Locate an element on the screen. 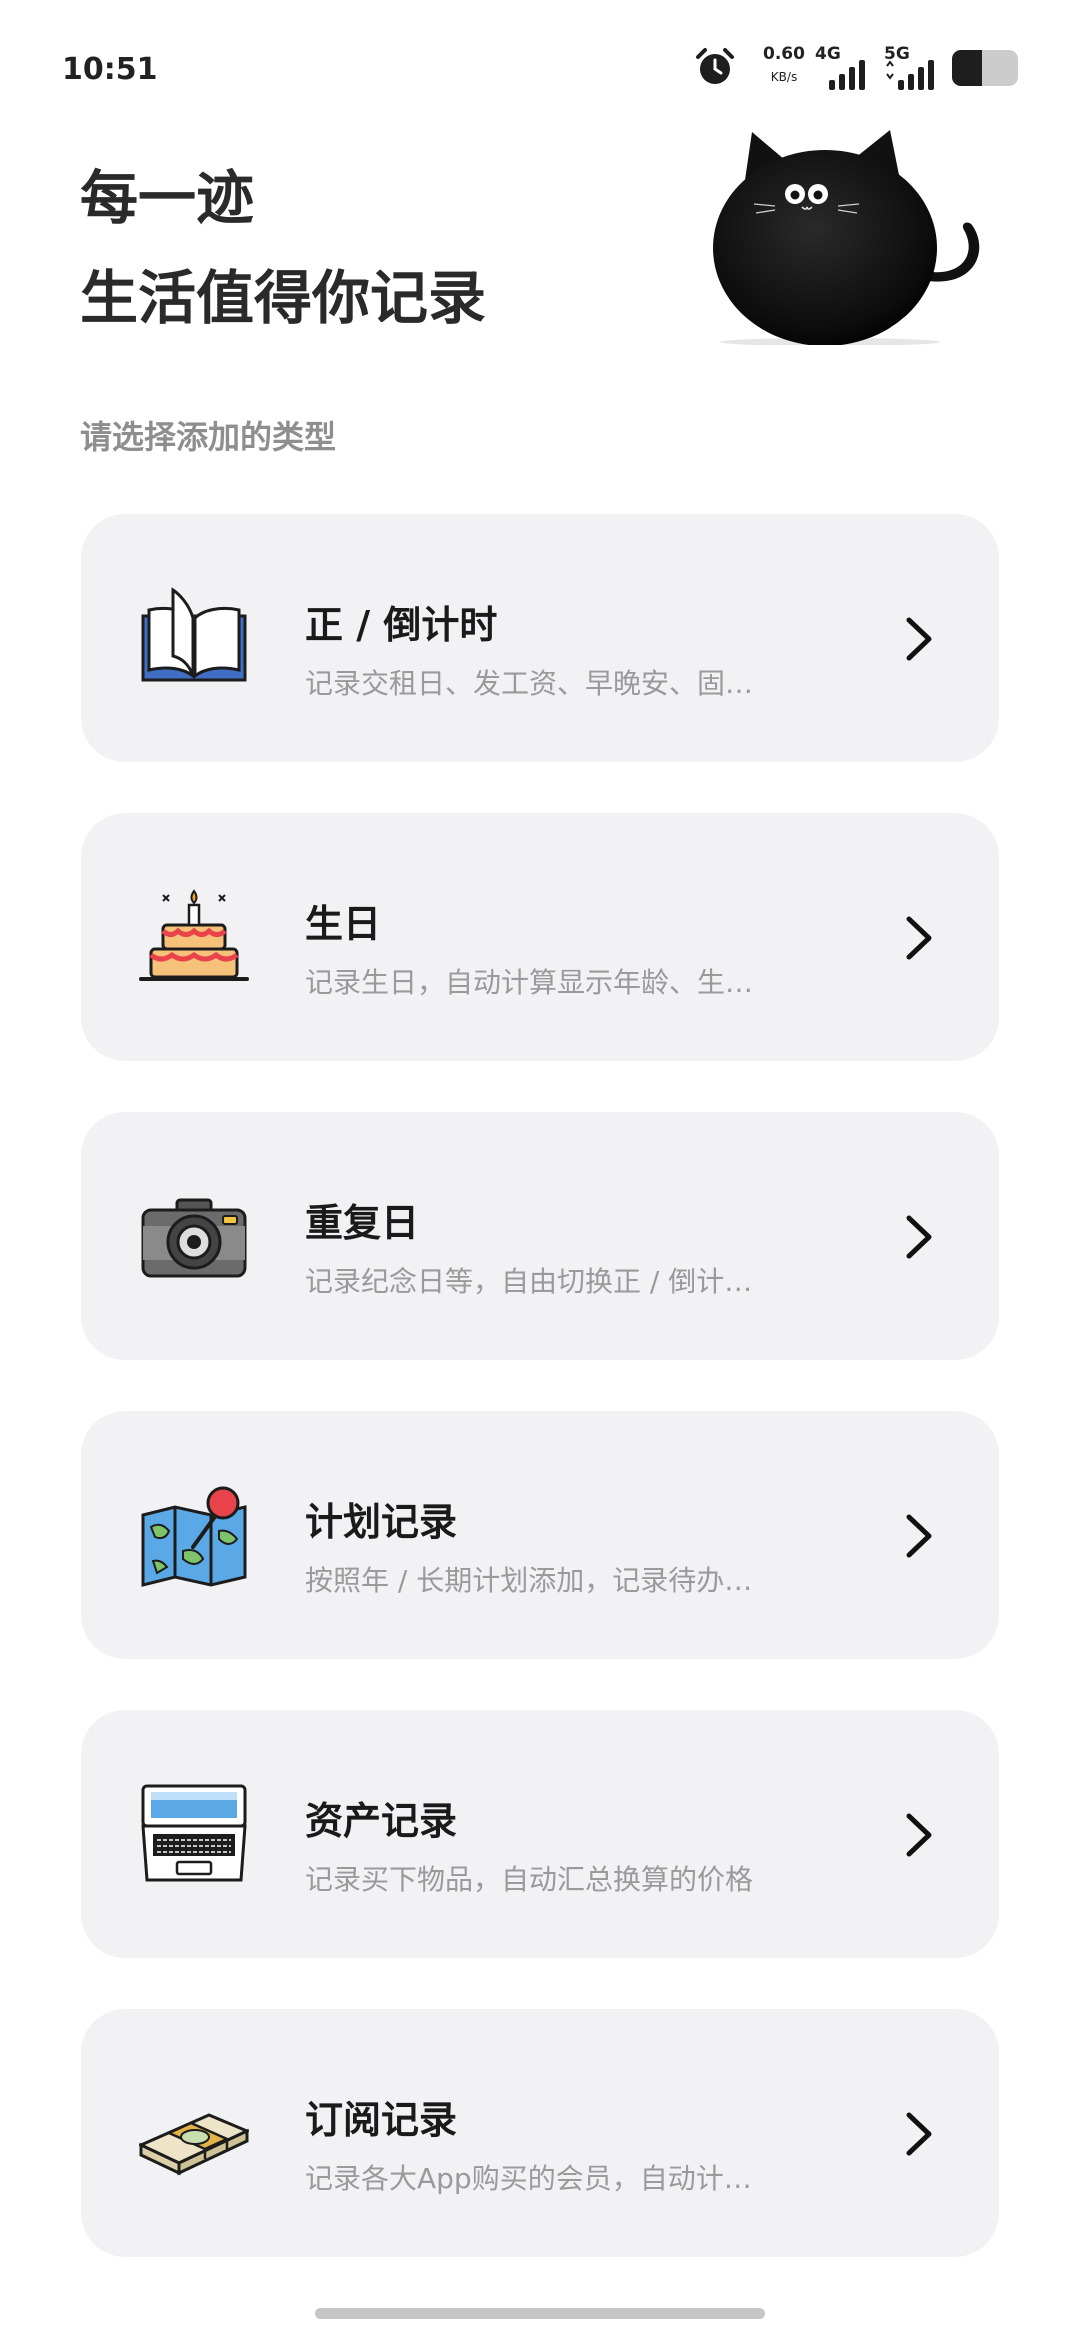  camera-icon is located at coordinates (194, 1238).